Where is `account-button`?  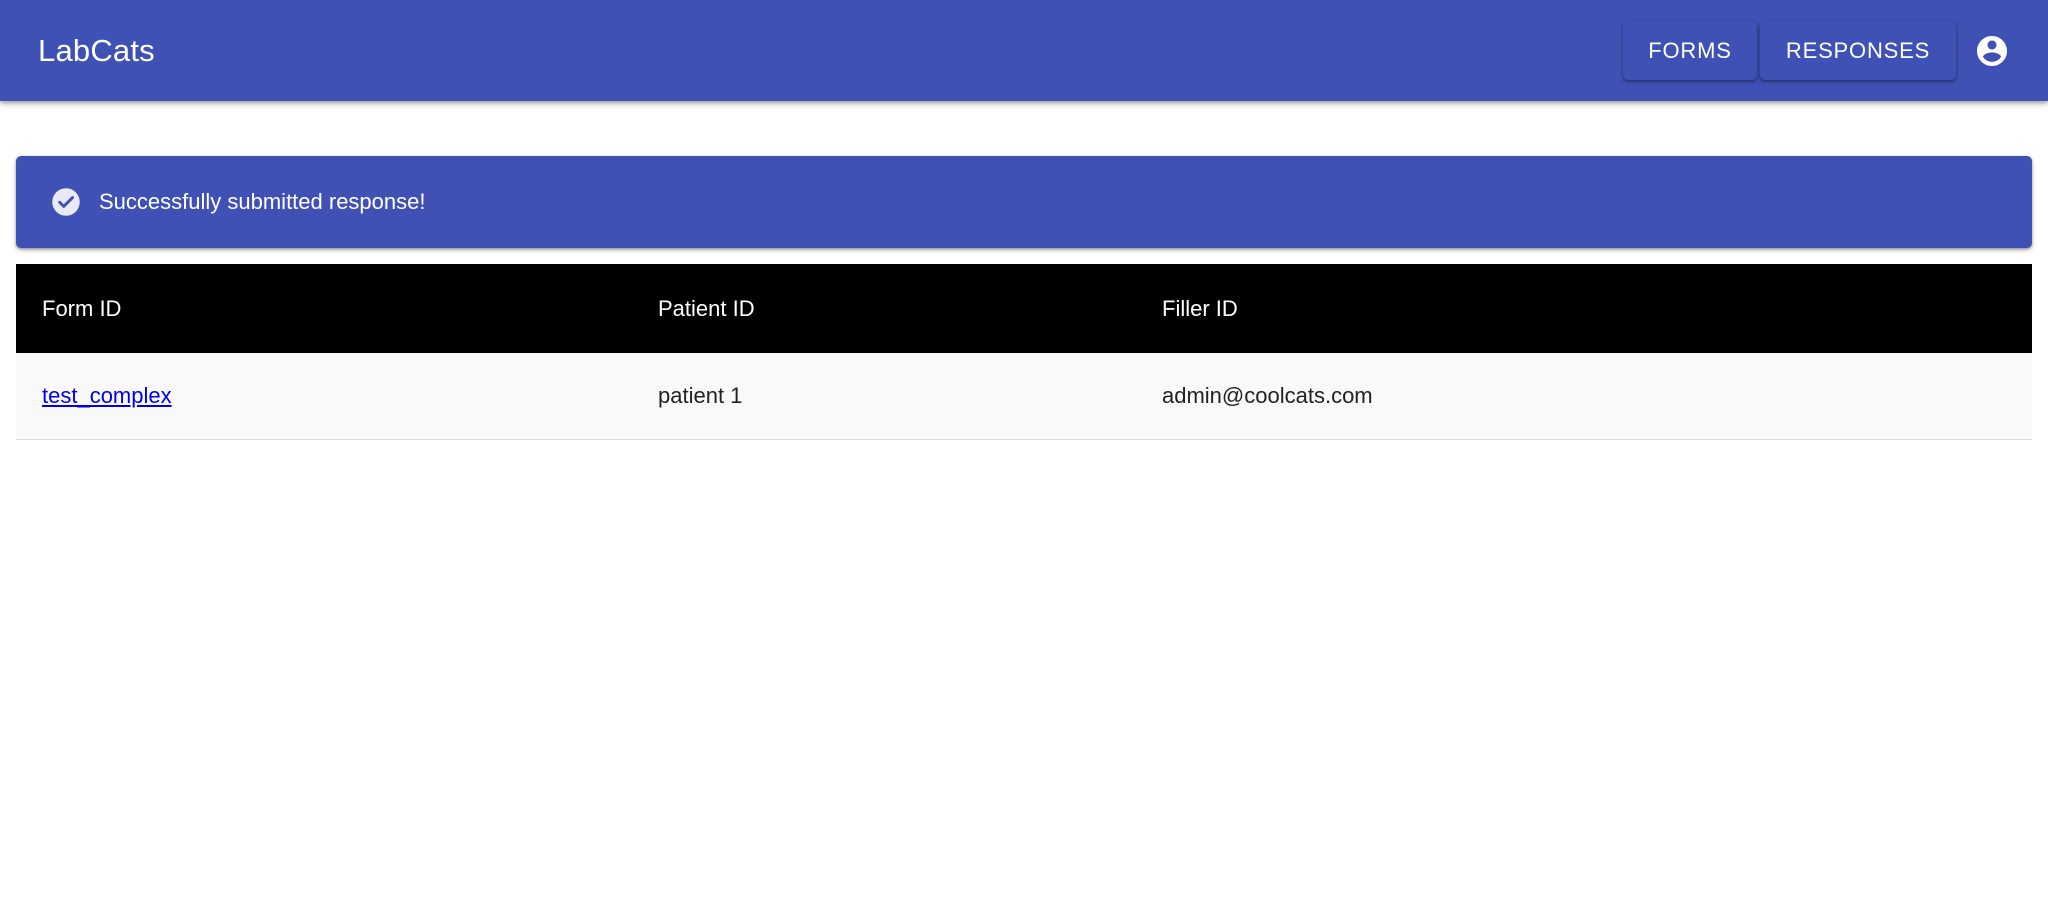 account-button is located at coordinates (1992, 51).